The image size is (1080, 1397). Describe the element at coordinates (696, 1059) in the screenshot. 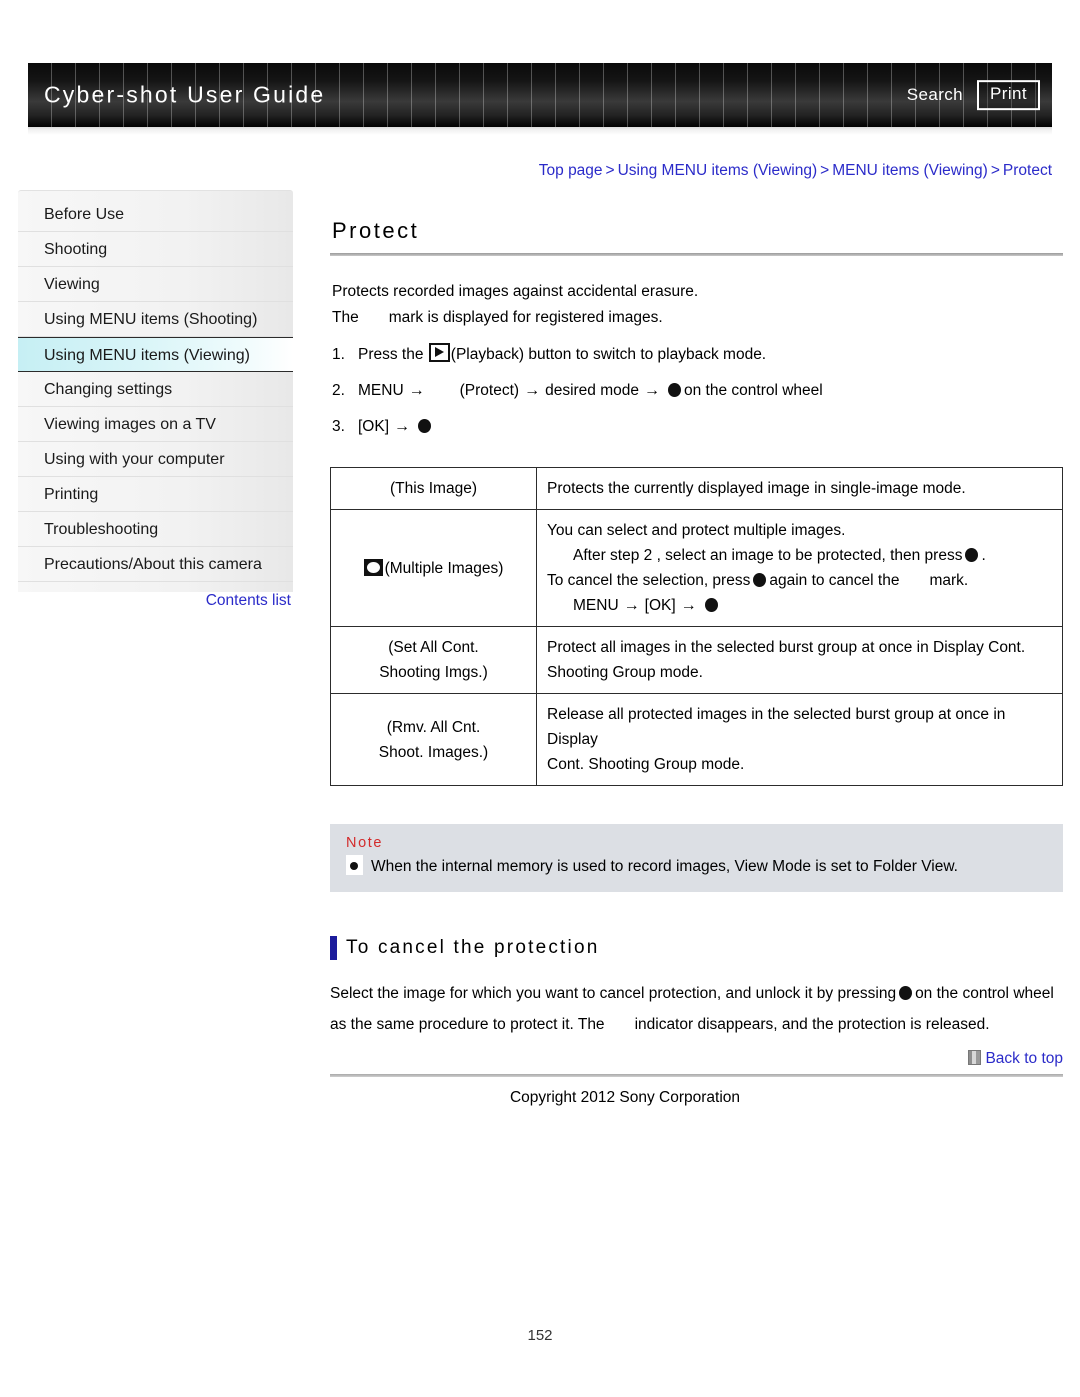

I see `back-to-top-row: Back to top` at that location.